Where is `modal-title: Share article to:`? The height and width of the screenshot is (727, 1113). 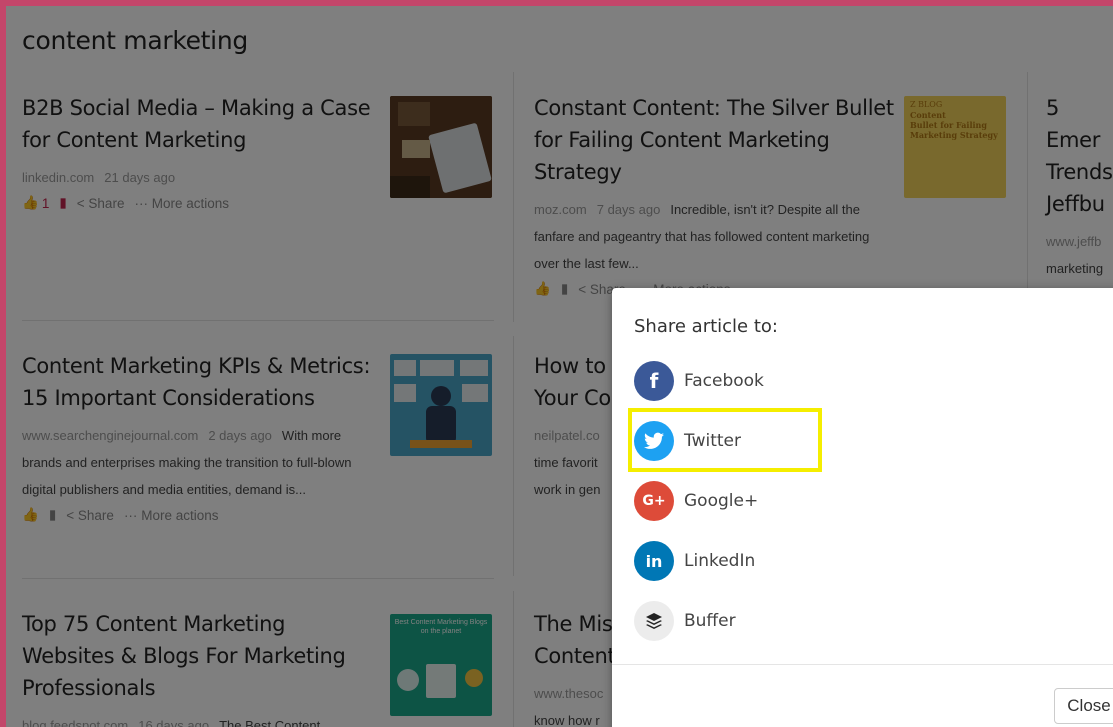 modal-title: Share article to: is located at coordinates (706, 326).